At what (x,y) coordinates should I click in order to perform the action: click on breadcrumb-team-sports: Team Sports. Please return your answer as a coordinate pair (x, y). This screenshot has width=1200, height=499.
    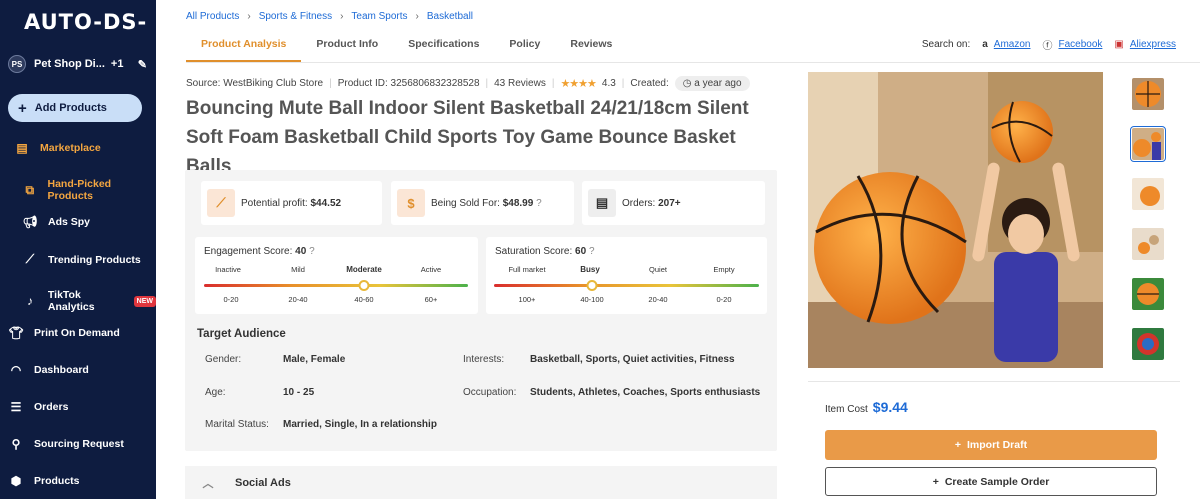
    Looking at the image, I should click on (379, 16).